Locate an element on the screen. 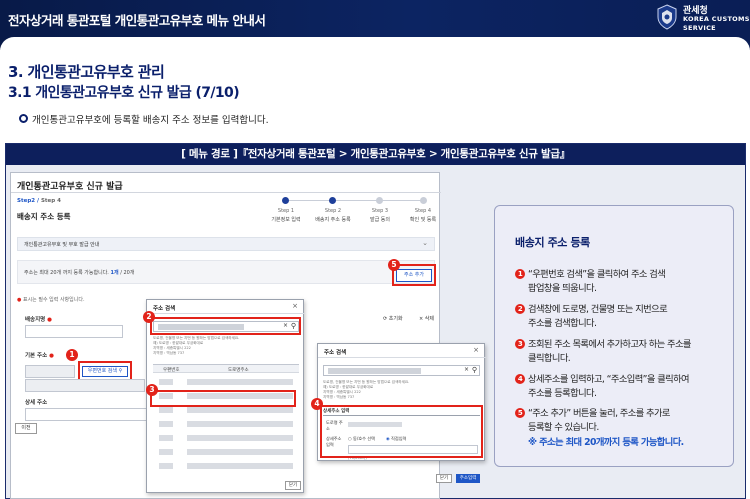  reset-link: ⟳ 초기화 is located at coordinates (393, 318).